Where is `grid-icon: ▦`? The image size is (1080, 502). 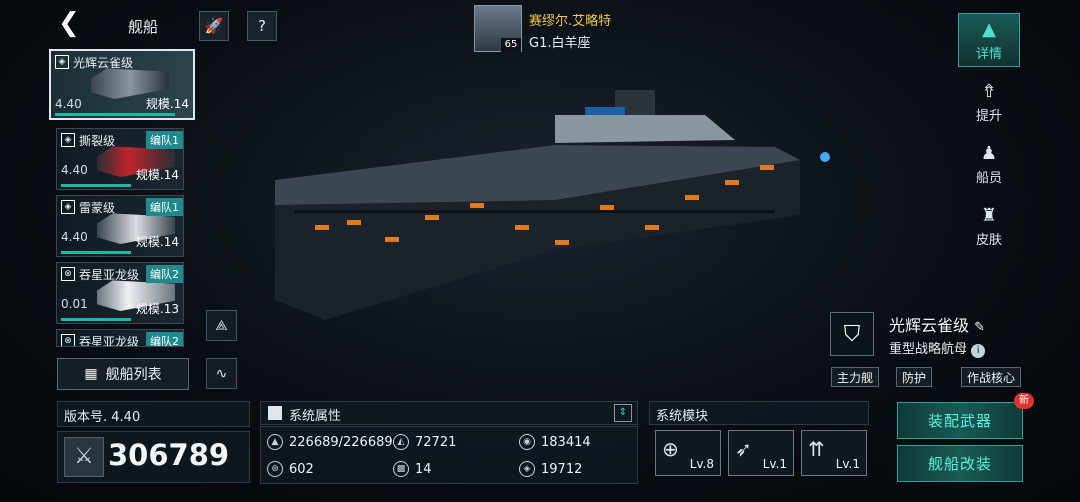
grid-icon: ▦ is located at coordinates (91, 374).